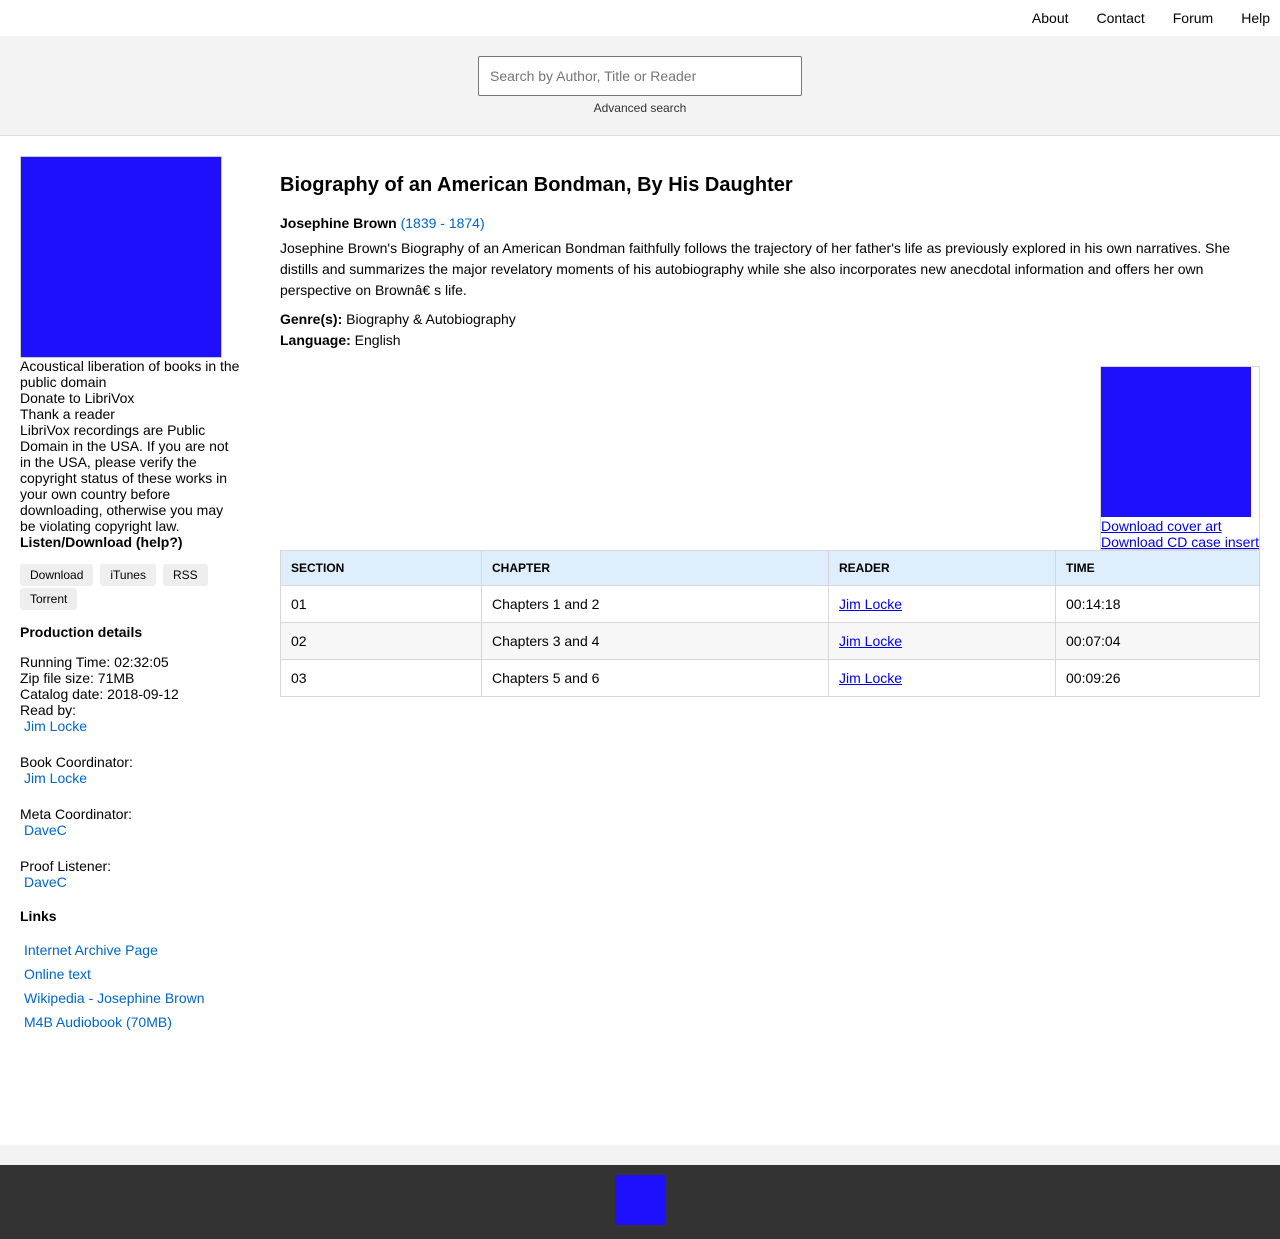 This screenshot has width=1280, height=1239. I want to click on search-bar: Advanced search, so click(640, 86).